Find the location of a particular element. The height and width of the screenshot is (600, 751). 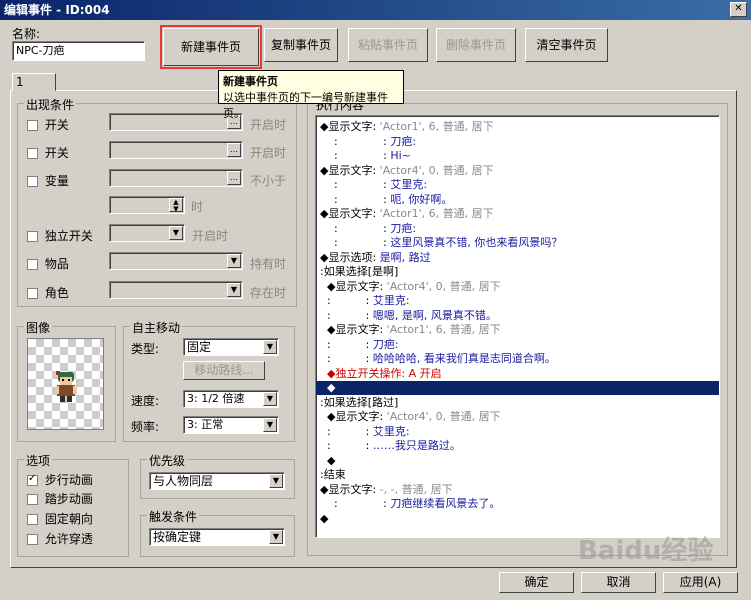

item-checkbox: 物品 is located at coordinates (48, 263).